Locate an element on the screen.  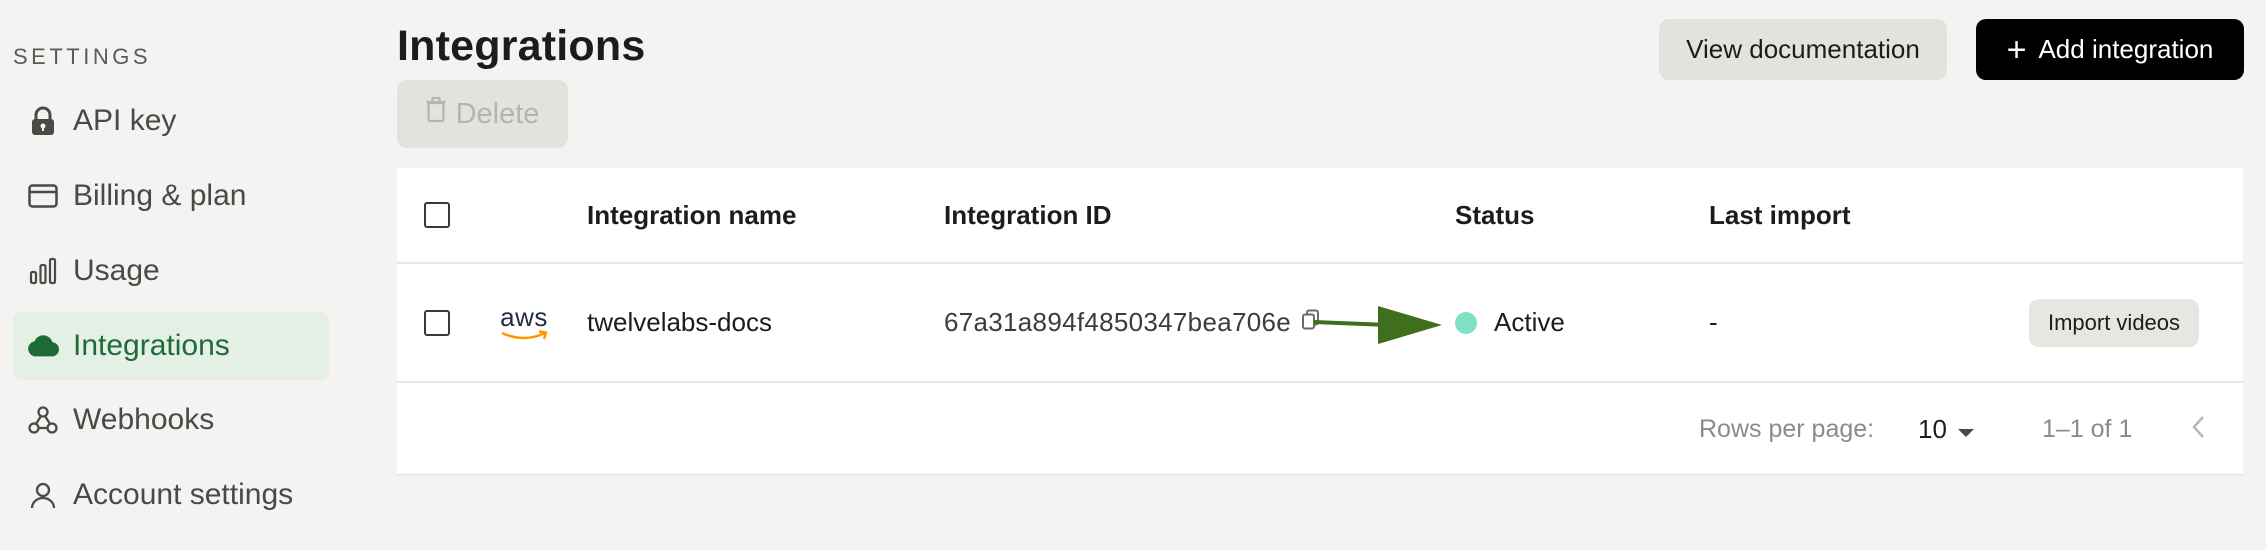
caret-down-icon is located at coordinates (1966, 429).